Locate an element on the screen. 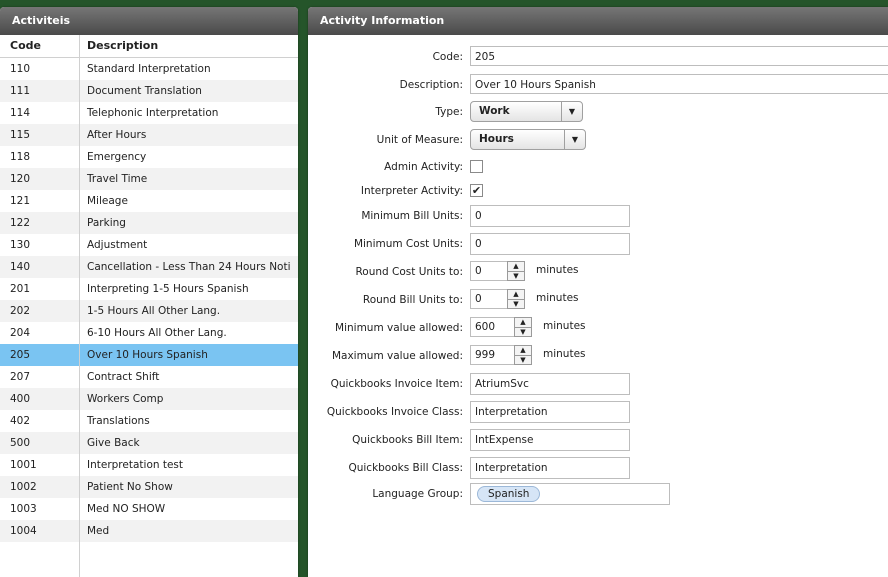 The height and width of the screenshot is (577, 888). qb-invoice-item-label: Quickbooks Invoice Item: is located at coordinates (396, 384).